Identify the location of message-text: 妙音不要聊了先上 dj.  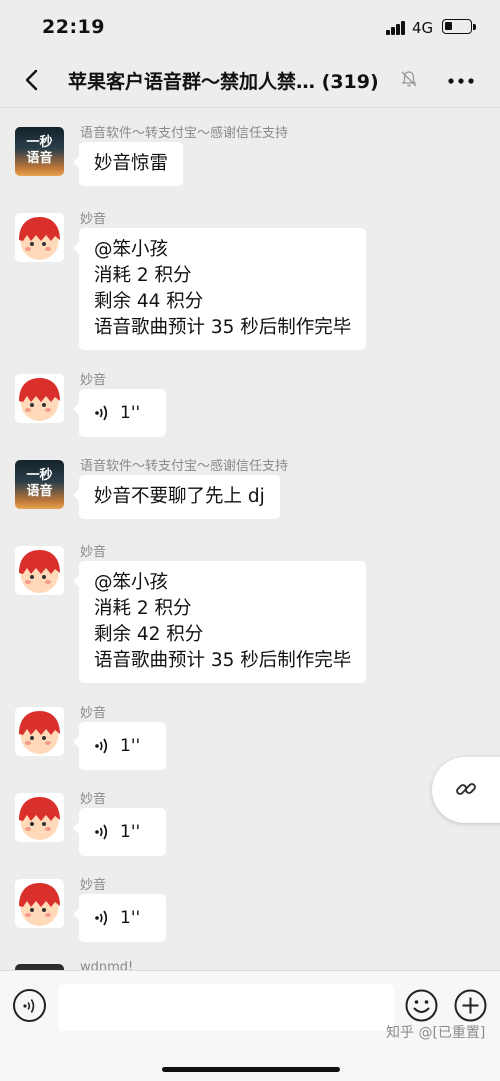
(179, 496).